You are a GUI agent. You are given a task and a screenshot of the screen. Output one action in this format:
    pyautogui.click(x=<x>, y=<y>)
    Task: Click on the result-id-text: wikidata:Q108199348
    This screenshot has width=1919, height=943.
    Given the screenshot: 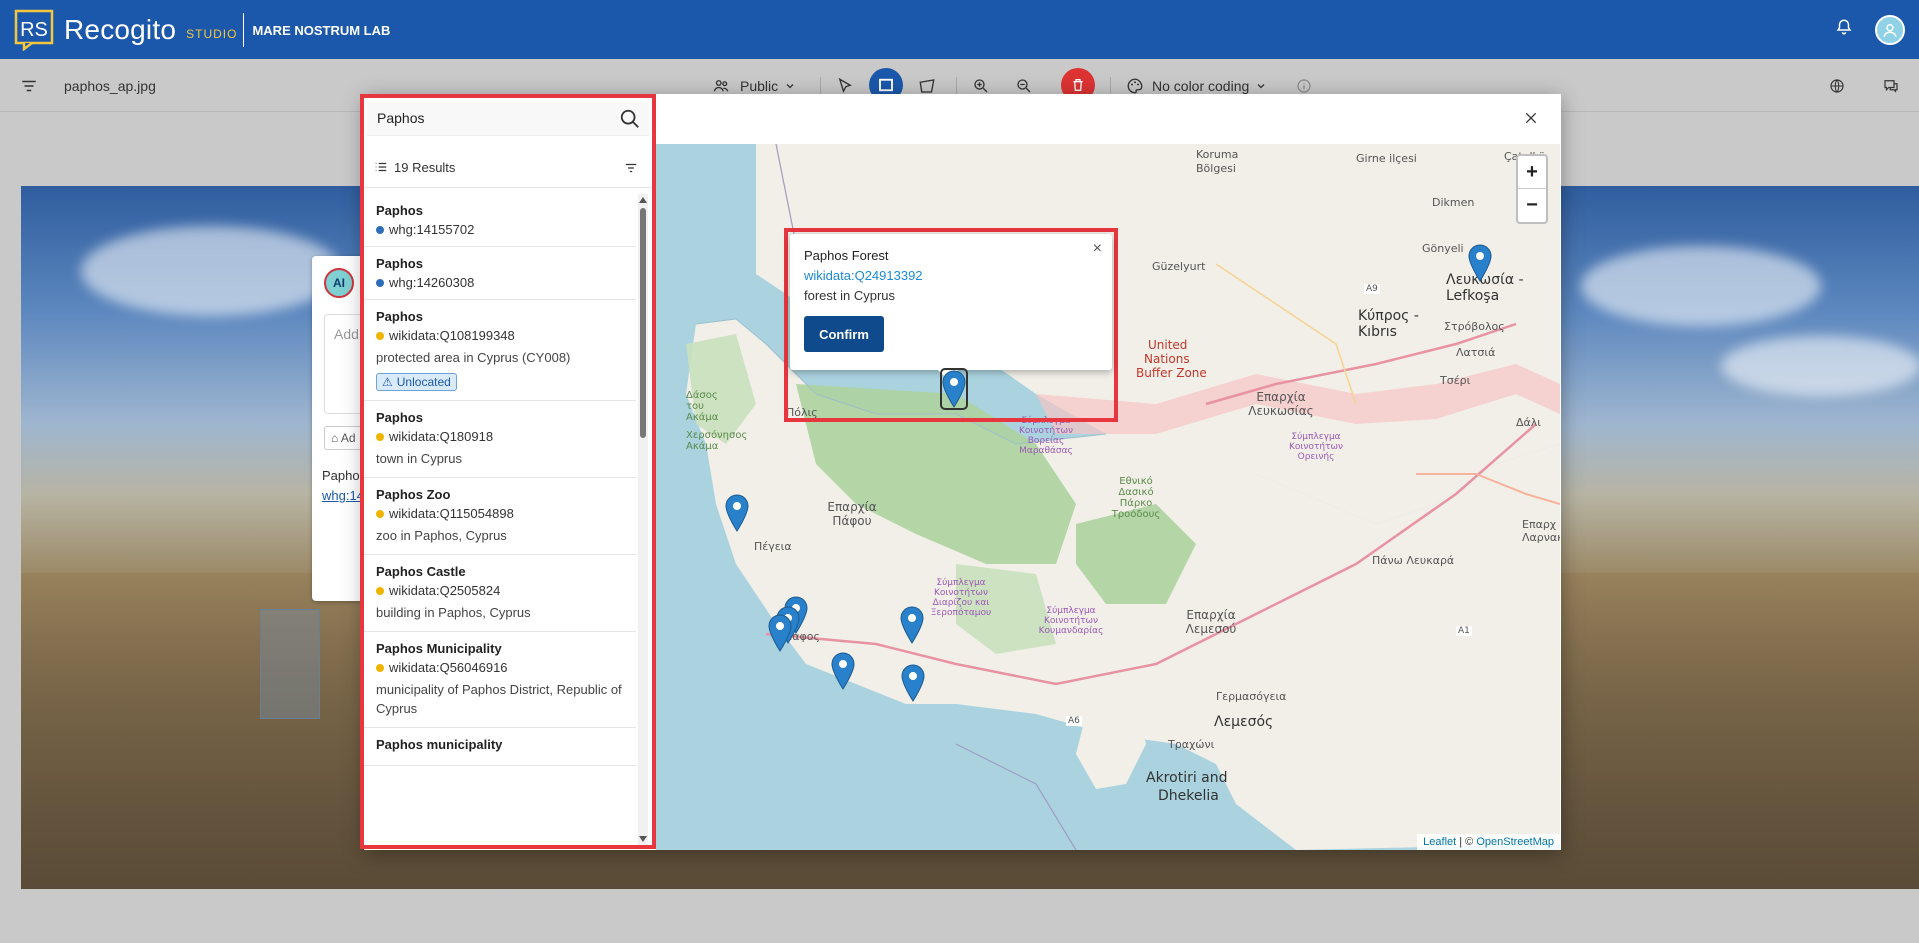 What is the action you would take?
    pyautogui.click(x=452, y=335)
    